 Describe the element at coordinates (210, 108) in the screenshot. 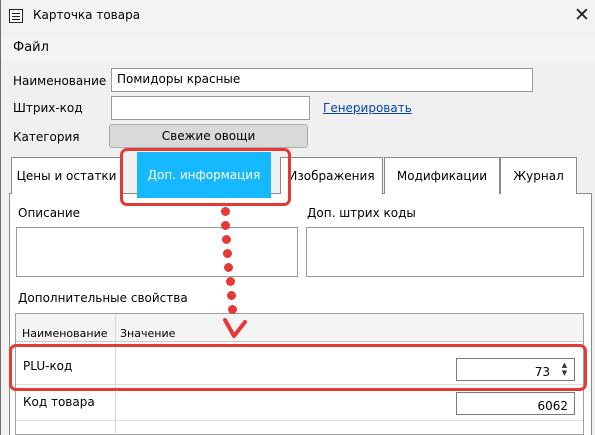

I see `barcode-input` at that location.